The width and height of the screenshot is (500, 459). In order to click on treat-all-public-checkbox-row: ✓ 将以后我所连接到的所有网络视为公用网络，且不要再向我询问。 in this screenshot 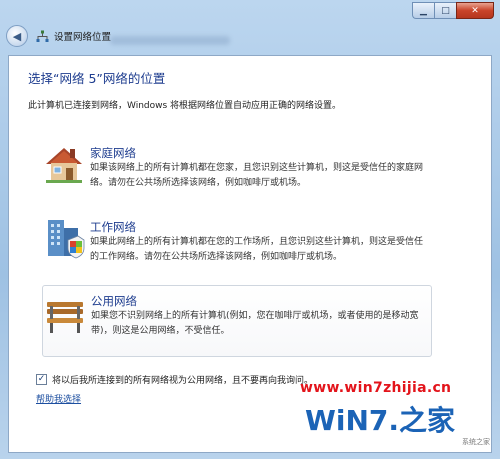, I will do `click(174, 379)`.